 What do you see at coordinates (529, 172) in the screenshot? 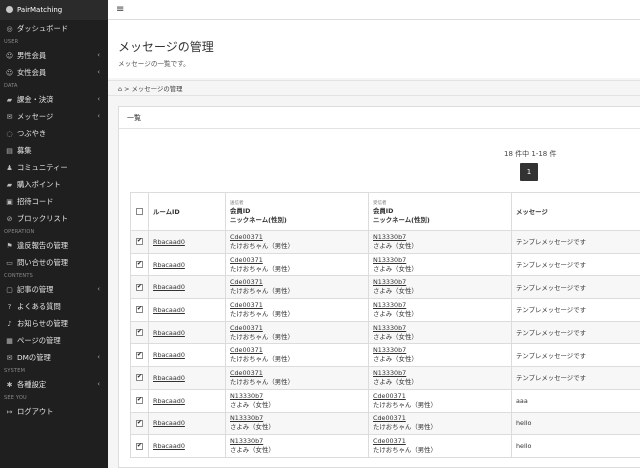
I see `pagination-page-1: 1` at bounding box center [529, 172].